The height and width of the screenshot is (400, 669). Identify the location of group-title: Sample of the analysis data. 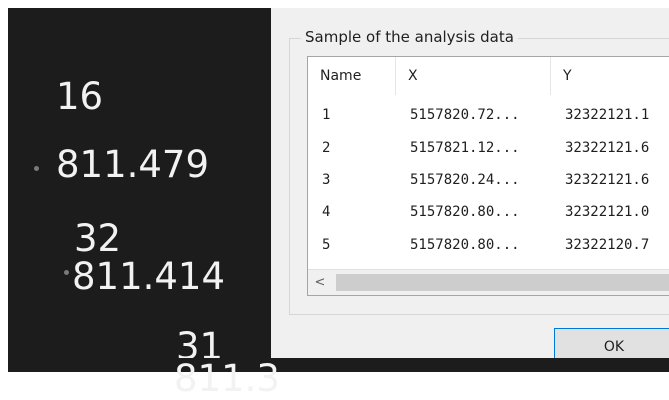
(409, 37).